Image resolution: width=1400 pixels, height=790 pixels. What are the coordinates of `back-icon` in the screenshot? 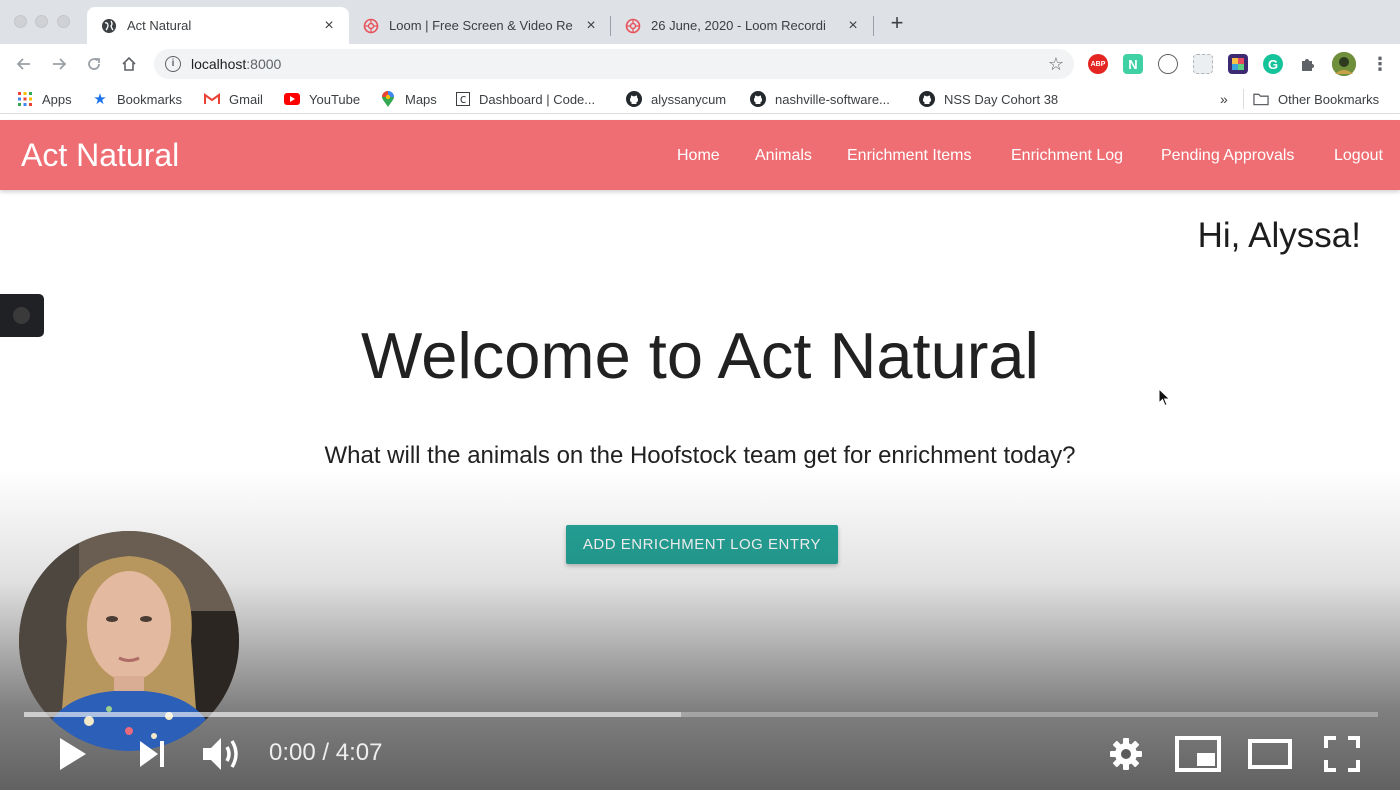 It's located at (24, 64).